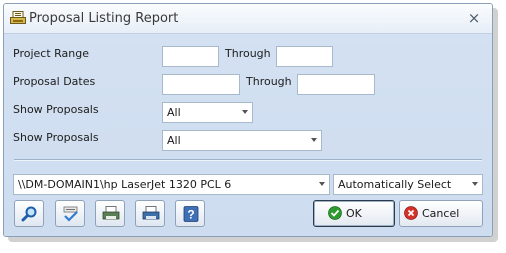 The height and width of the screenshot is (253, 506). What do you see at coordinates (174, 112) in the screenshot?
I see `show-proposals-value: All` at bounding box center [174, 112].